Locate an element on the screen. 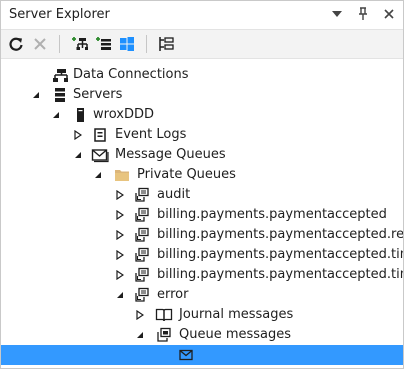 This screenshot has width=404, height=369. computer-tower-icon is located at coordinates (80, 115).